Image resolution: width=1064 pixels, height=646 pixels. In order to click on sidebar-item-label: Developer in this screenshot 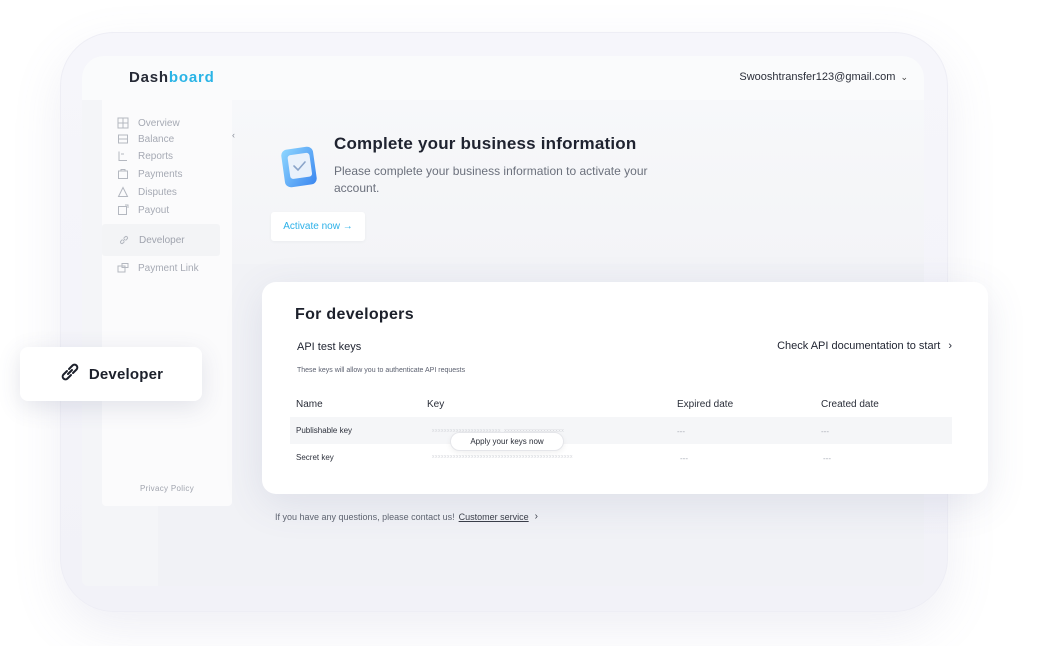, I will do `click(162, 240)`.